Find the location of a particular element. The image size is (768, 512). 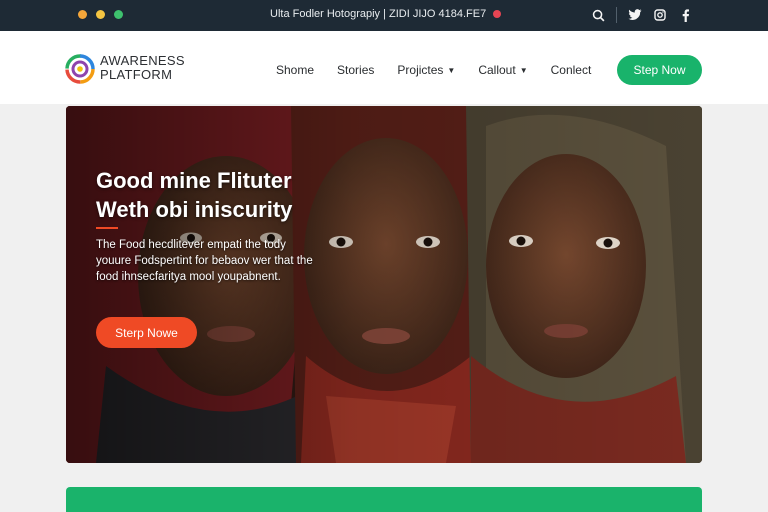

record-dot-icon is located at coordinates (497, 14).